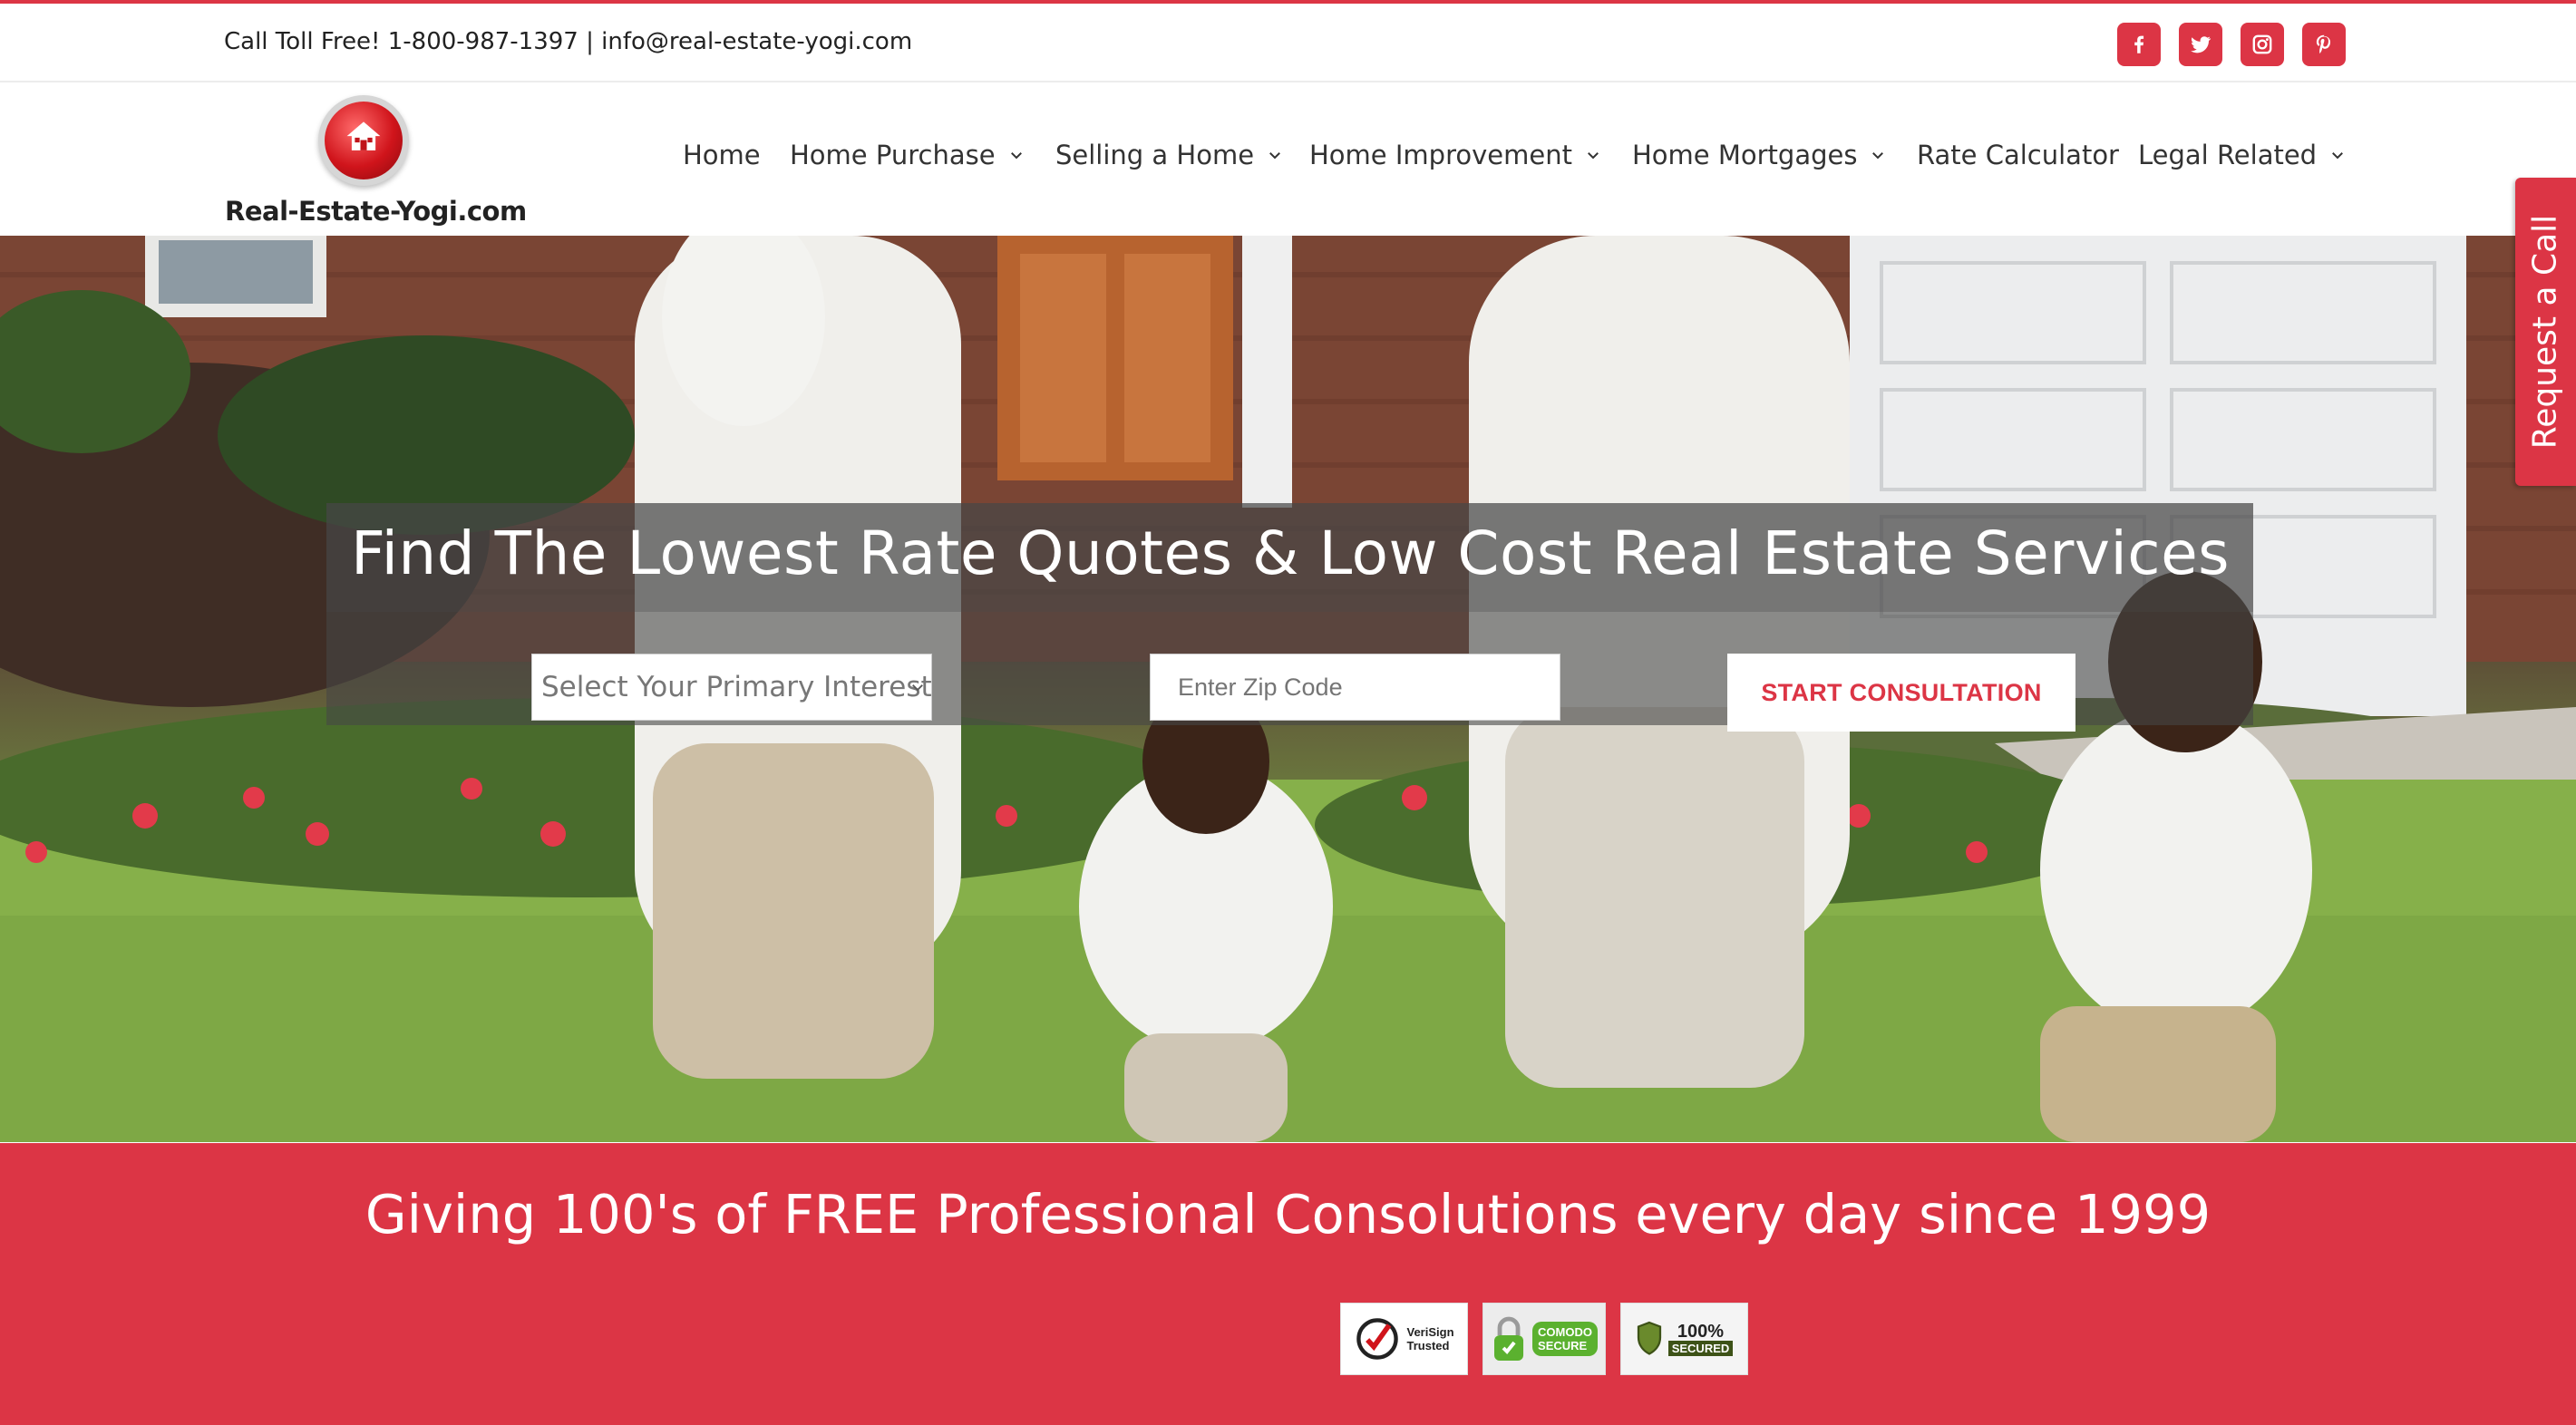  I want to click on select-value: Select Your Primary Interest, so click(736, 687).